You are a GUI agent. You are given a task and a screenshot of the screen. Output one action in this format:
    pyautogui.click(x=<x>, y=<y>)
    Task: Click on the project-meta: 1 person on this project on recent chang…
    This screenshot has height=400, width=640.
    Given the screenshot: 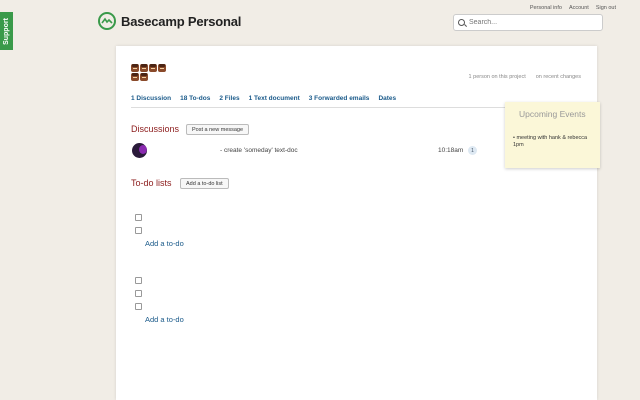 What is the action you would take?
    pyautogui.click(x=525, y=77)
    